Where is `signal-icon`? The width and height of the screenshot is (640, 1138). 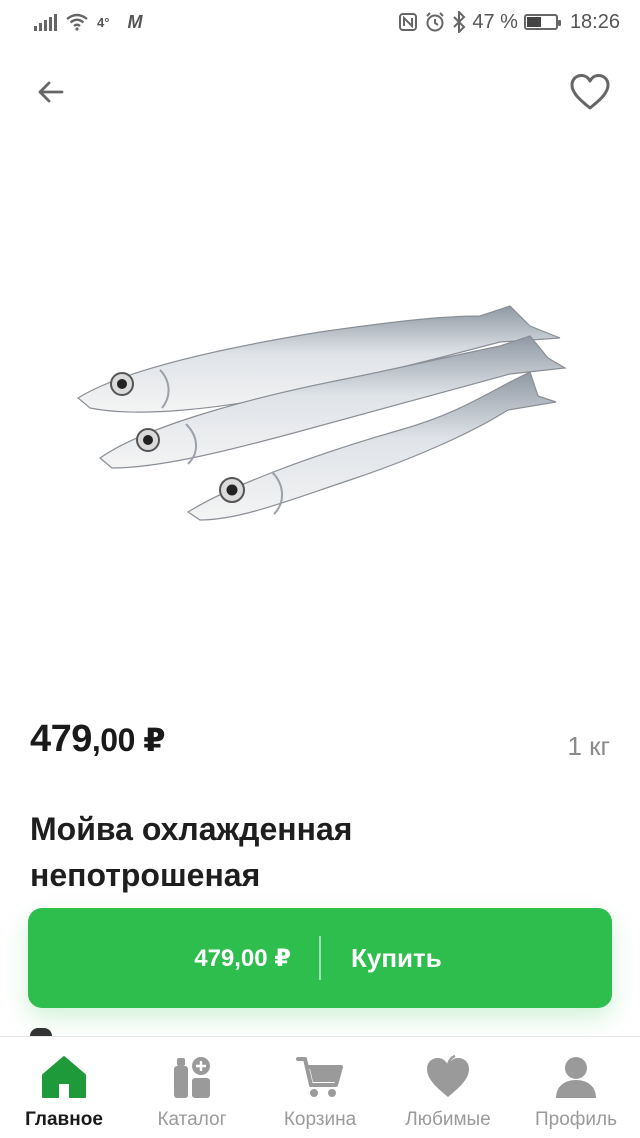
signal-icon is located at coordinates (45, 22).